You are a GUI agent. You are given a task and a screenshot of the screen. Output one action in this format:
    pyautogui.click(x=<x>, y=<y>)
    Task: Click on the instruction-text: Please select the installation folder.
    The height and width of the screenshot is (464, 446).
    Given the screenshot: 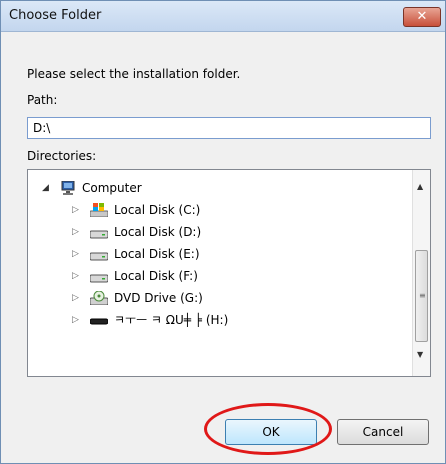 What is the action you would take?
    pyautogui.click(x=134, y=74)
    